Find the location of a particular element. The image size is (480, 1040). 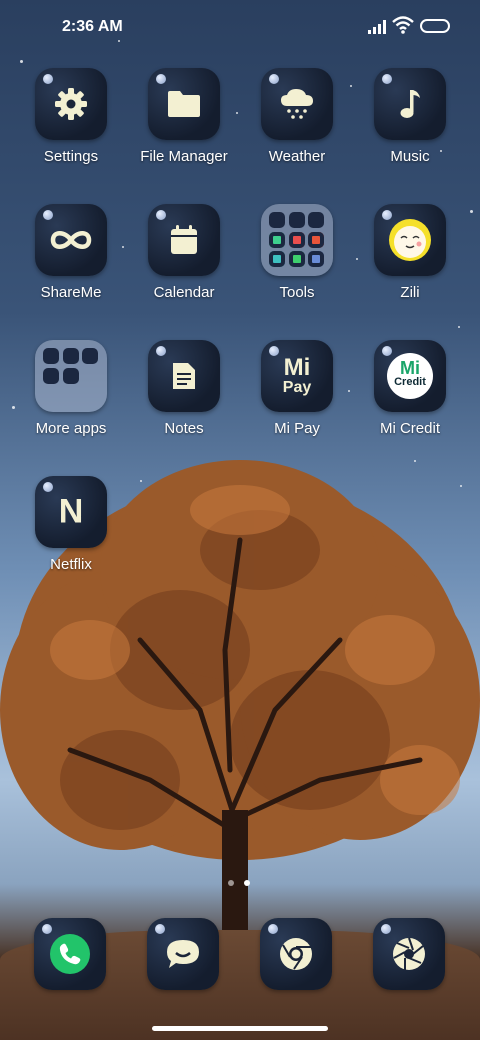

app-label: Mi Pay is located at coordinates (297, 428).